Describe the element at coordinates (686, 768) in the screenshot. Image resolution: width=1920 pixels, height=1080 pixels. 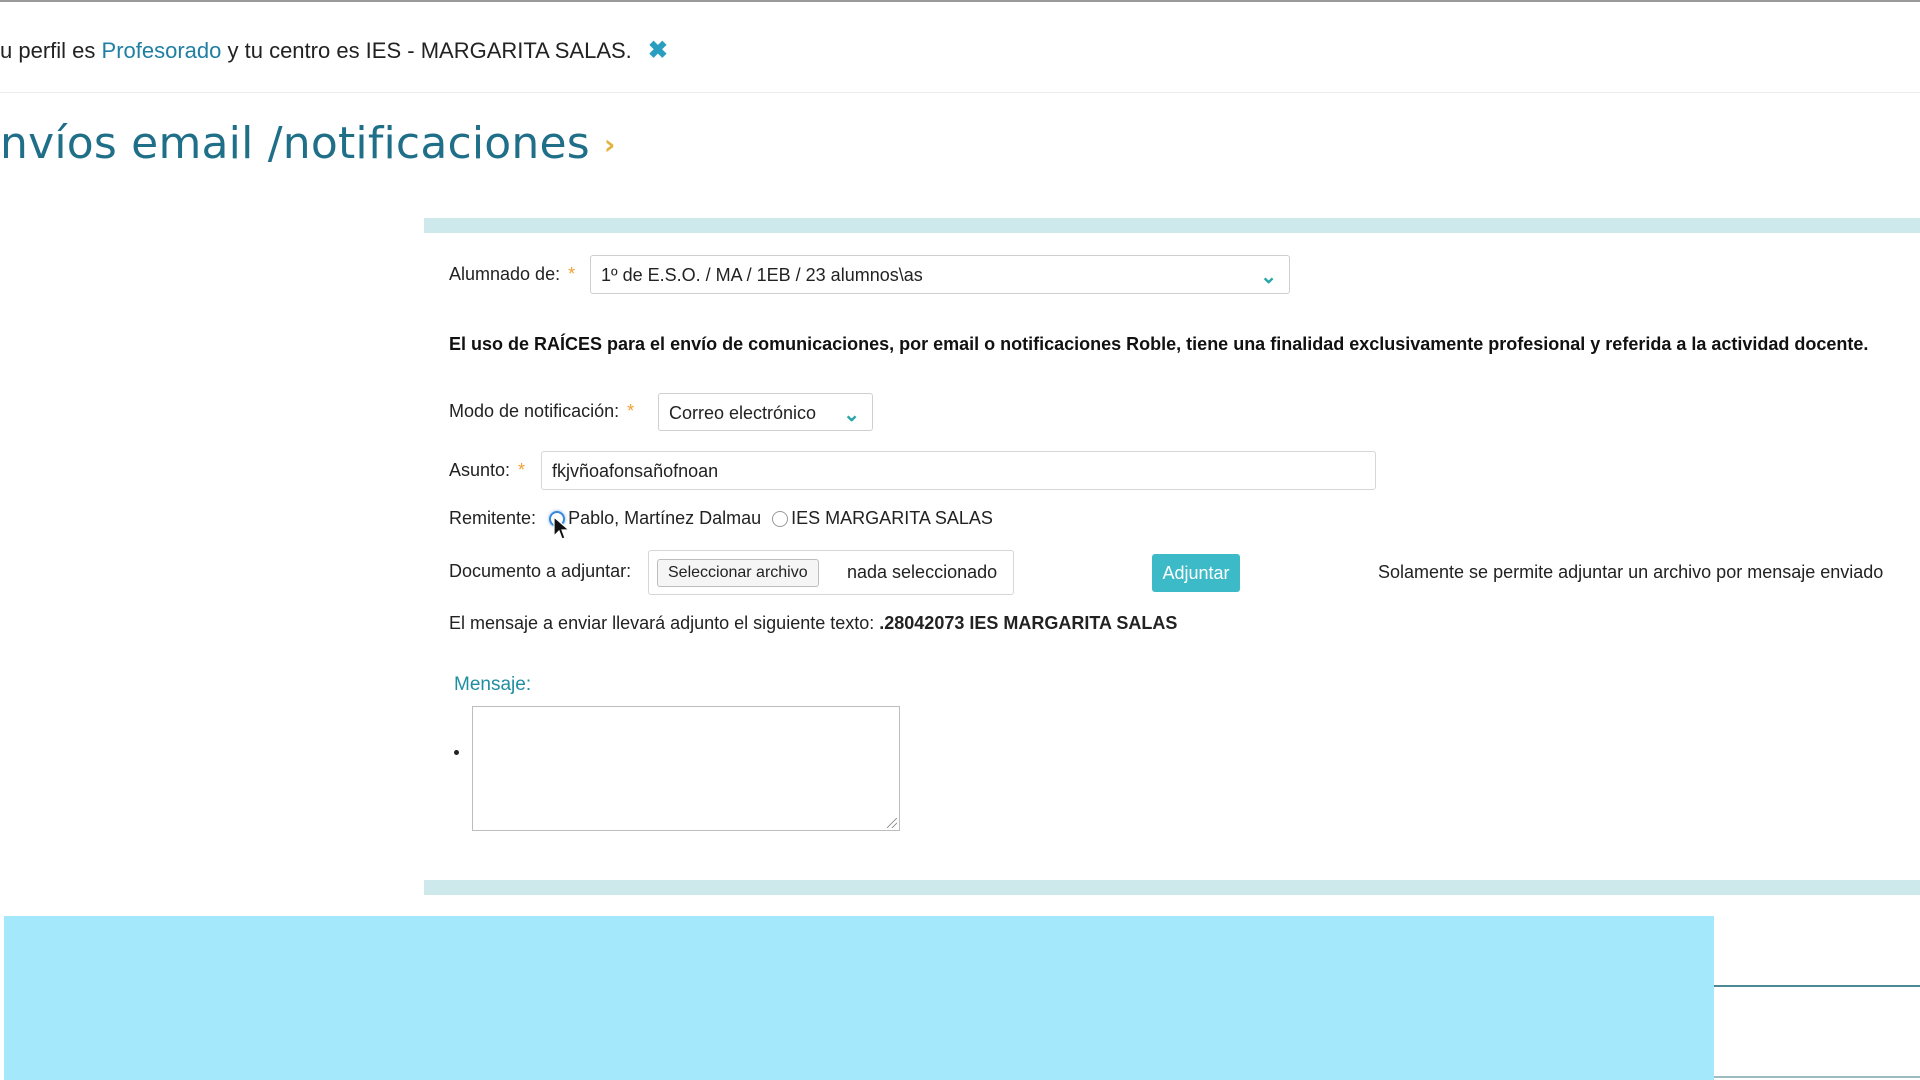
I see `mensaje-textarea` at that location.